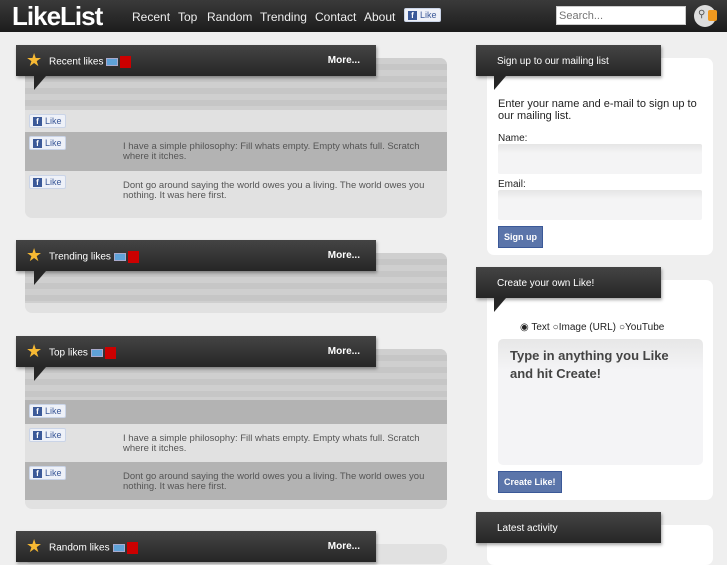 The width and height of the screenshot is (727, 565). What do you see at coordinates (530, 482) in the screenshot?
I see `create-like-button: Create Like!` at bounding box center [530, 482].